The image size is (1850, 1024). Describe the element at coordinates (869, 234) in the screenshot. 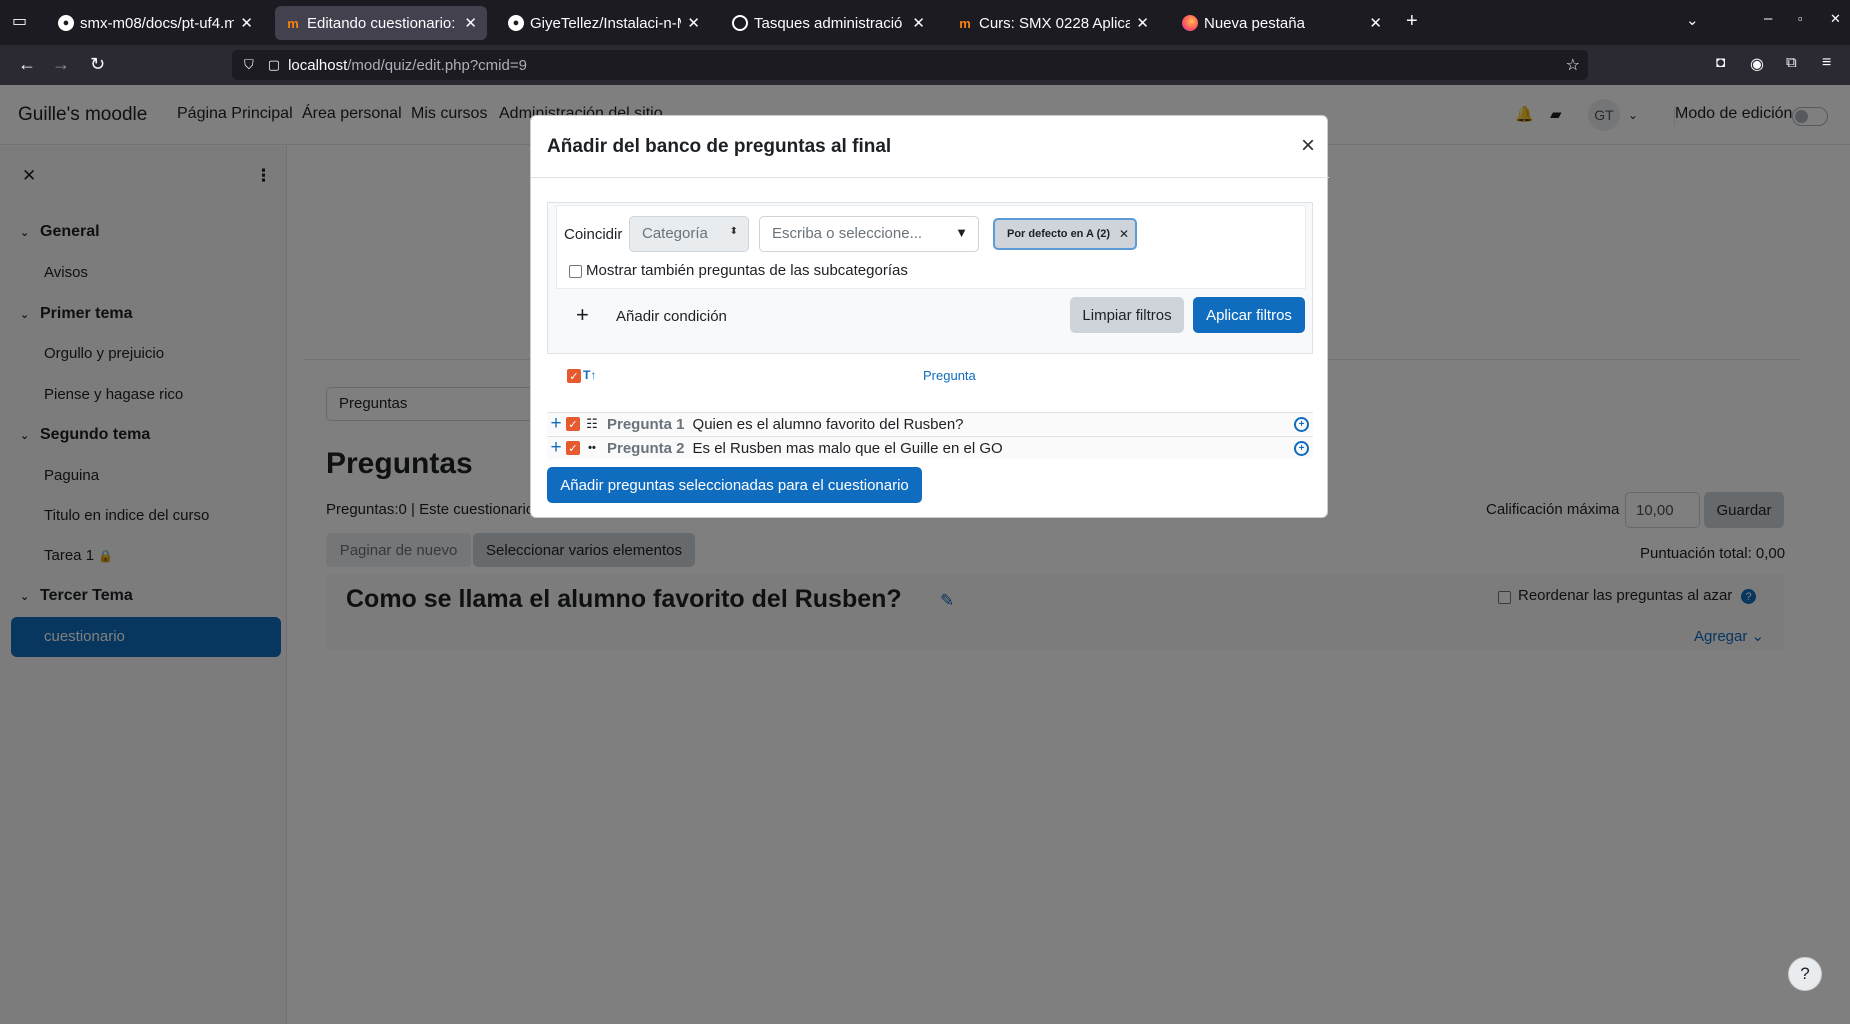

I see `category-search-input: Escriba o seleccione... ▼` at that location.